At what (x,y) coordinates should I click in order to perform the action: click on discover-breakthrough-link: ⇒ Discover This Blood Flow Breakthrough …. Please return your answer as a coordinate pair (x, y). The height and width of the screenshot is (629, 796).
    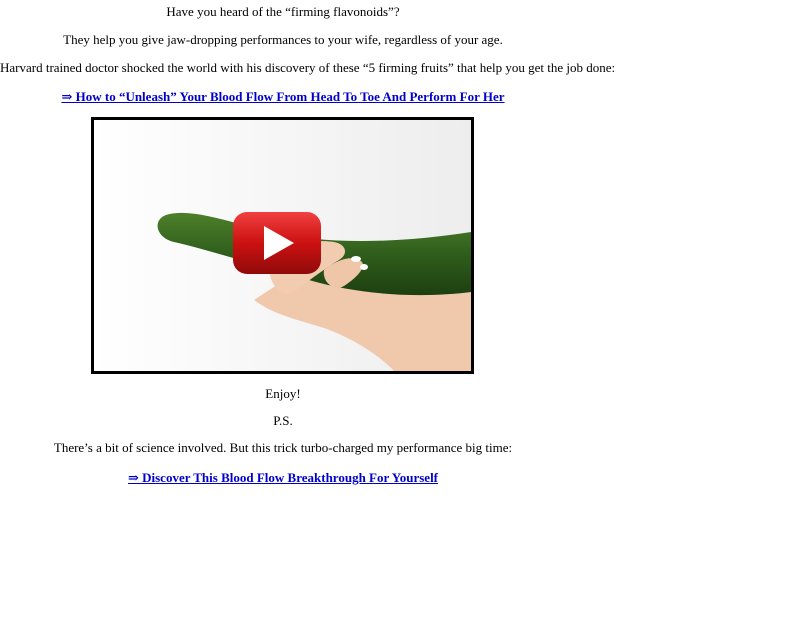
    Looking at the image, I should click on (283, 477).